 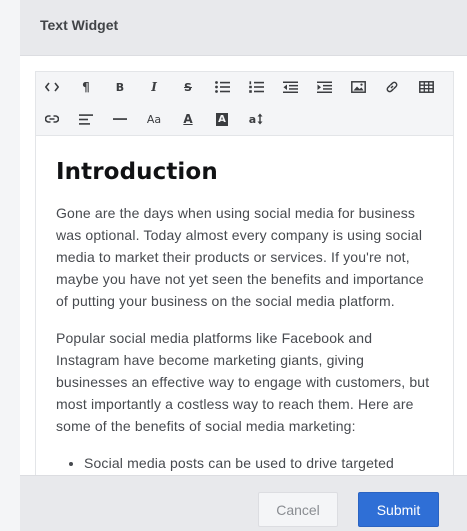 I want to click on insert-table-icon, so click(x=426, y=87).